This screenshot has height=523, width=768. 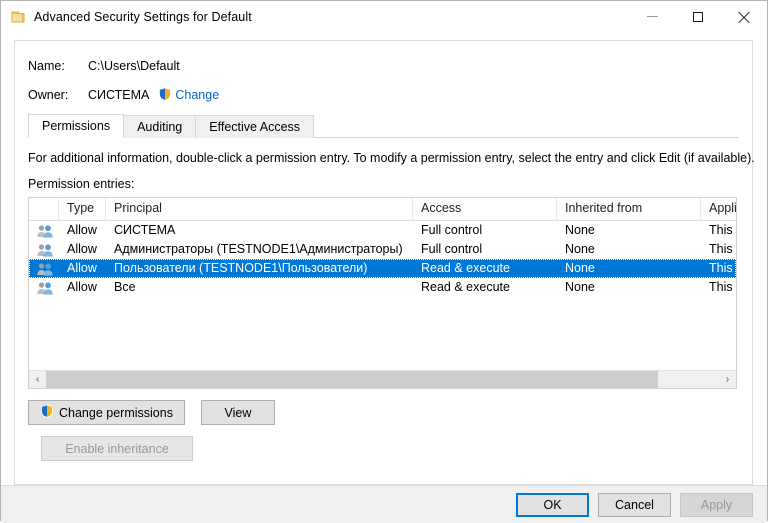 I want to click on caption-buttons, so click(x=698, y=16).